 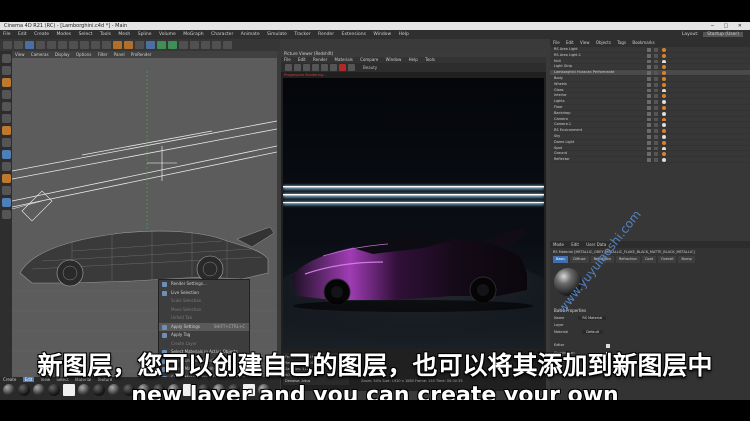 I want to click on tab-overall: Overall, so click(x=667, y=259).